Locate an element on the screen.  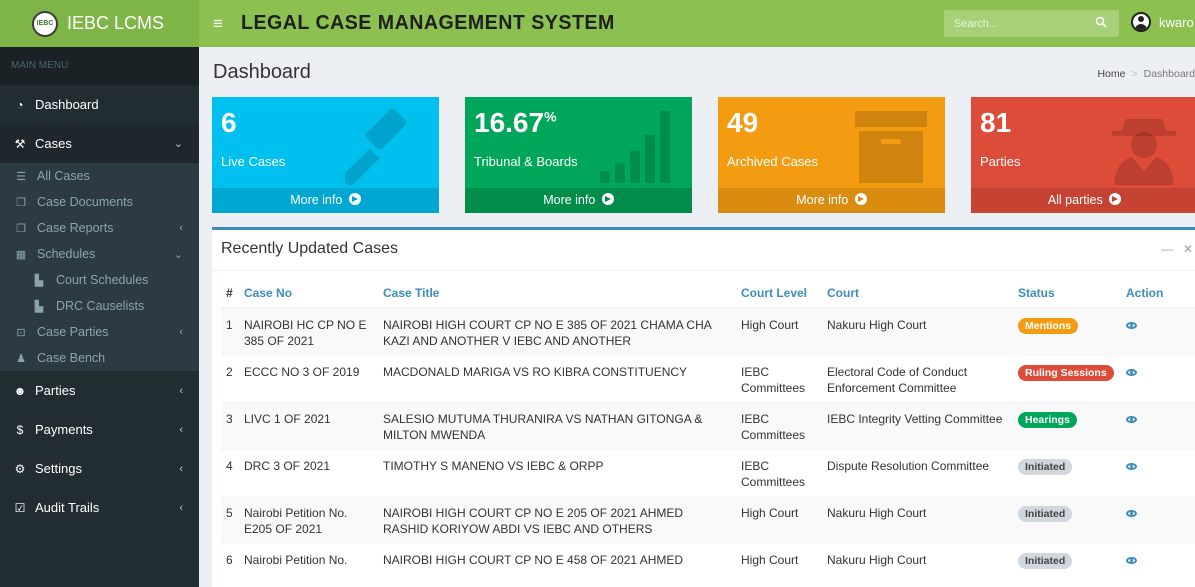
user-secret-icon is located at coordinates (1144, 152).